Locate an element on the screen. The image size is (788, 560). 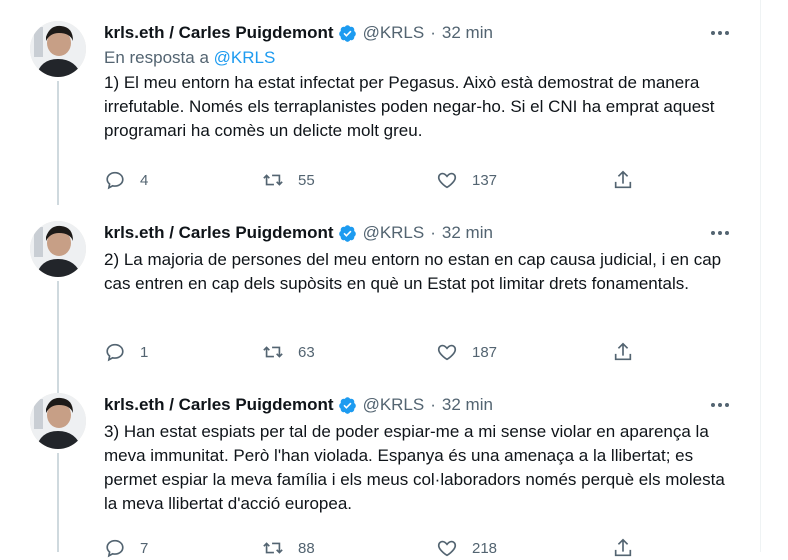
retweet-count: 55 is located at coordinates (306, 180).